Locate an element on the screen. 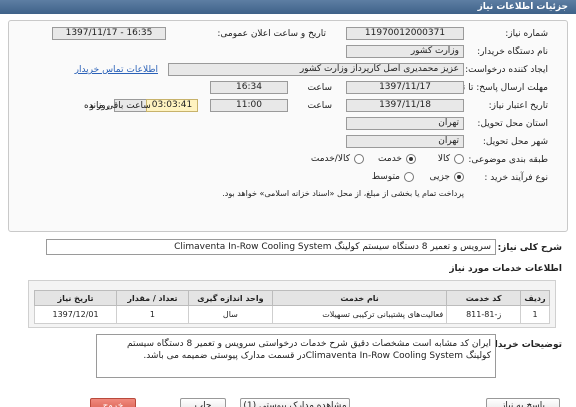  page-title: جزئیات اطلاعات نیاز is located at coordinates (522, 7).